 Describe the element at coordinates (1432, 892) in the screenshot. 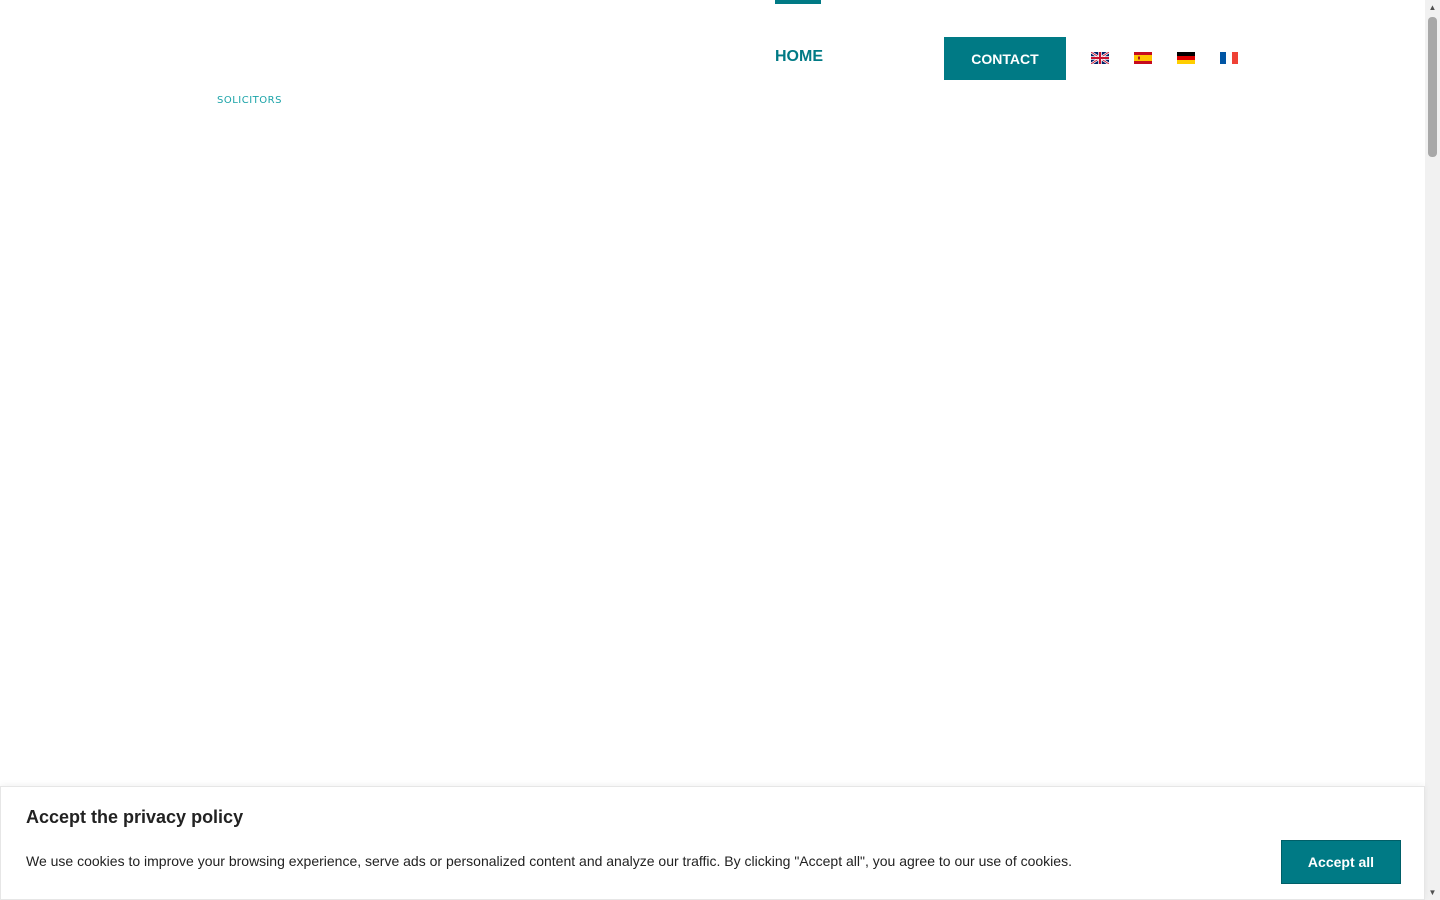

I see `scroll-down-arrow-icon: ▼` at that location.